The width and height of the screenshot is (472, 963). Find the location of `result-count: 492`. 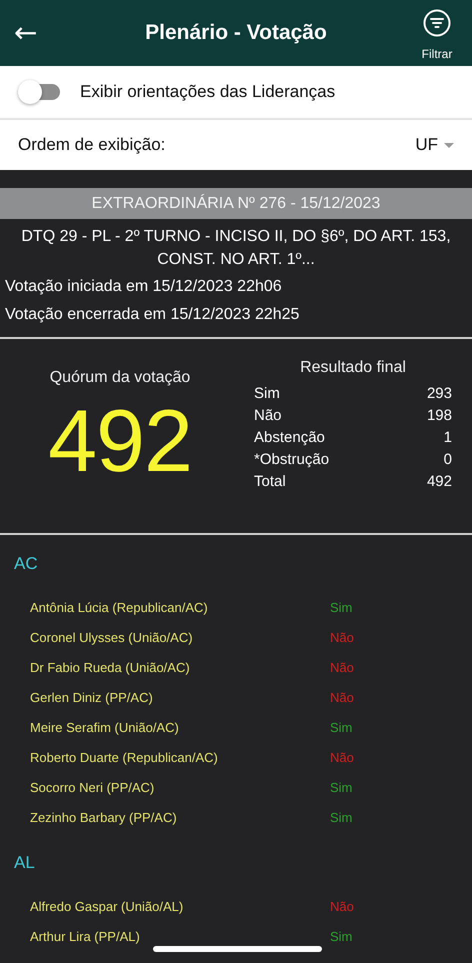

result-count: 492 is located at coordinates (439, 482).